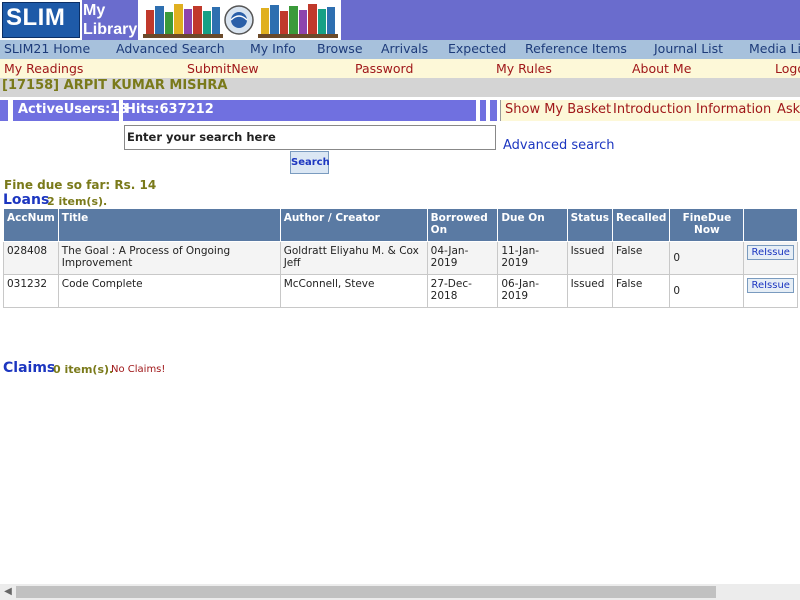 The width and height of the screenshot is (800, 600). Describe the element at coordinates (223, 68) in the screenshot. I see `nav-submit-new: SubmitNew` at that location.